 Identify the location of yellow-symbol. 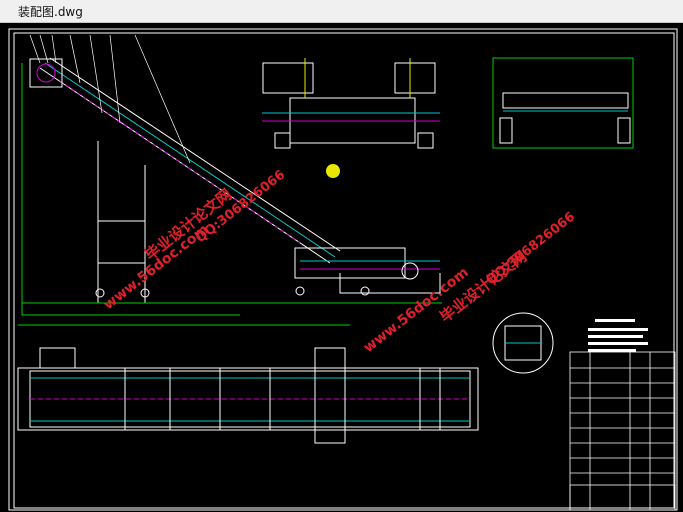
(333, 171).